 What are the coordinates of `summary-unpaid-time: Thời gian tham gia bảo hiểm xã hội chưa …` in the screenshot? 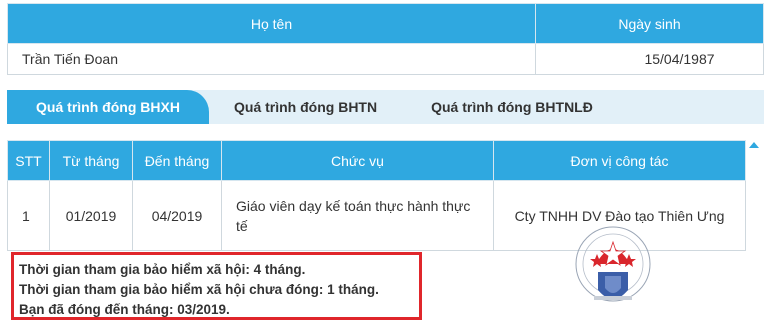 It's located at (199, 289).